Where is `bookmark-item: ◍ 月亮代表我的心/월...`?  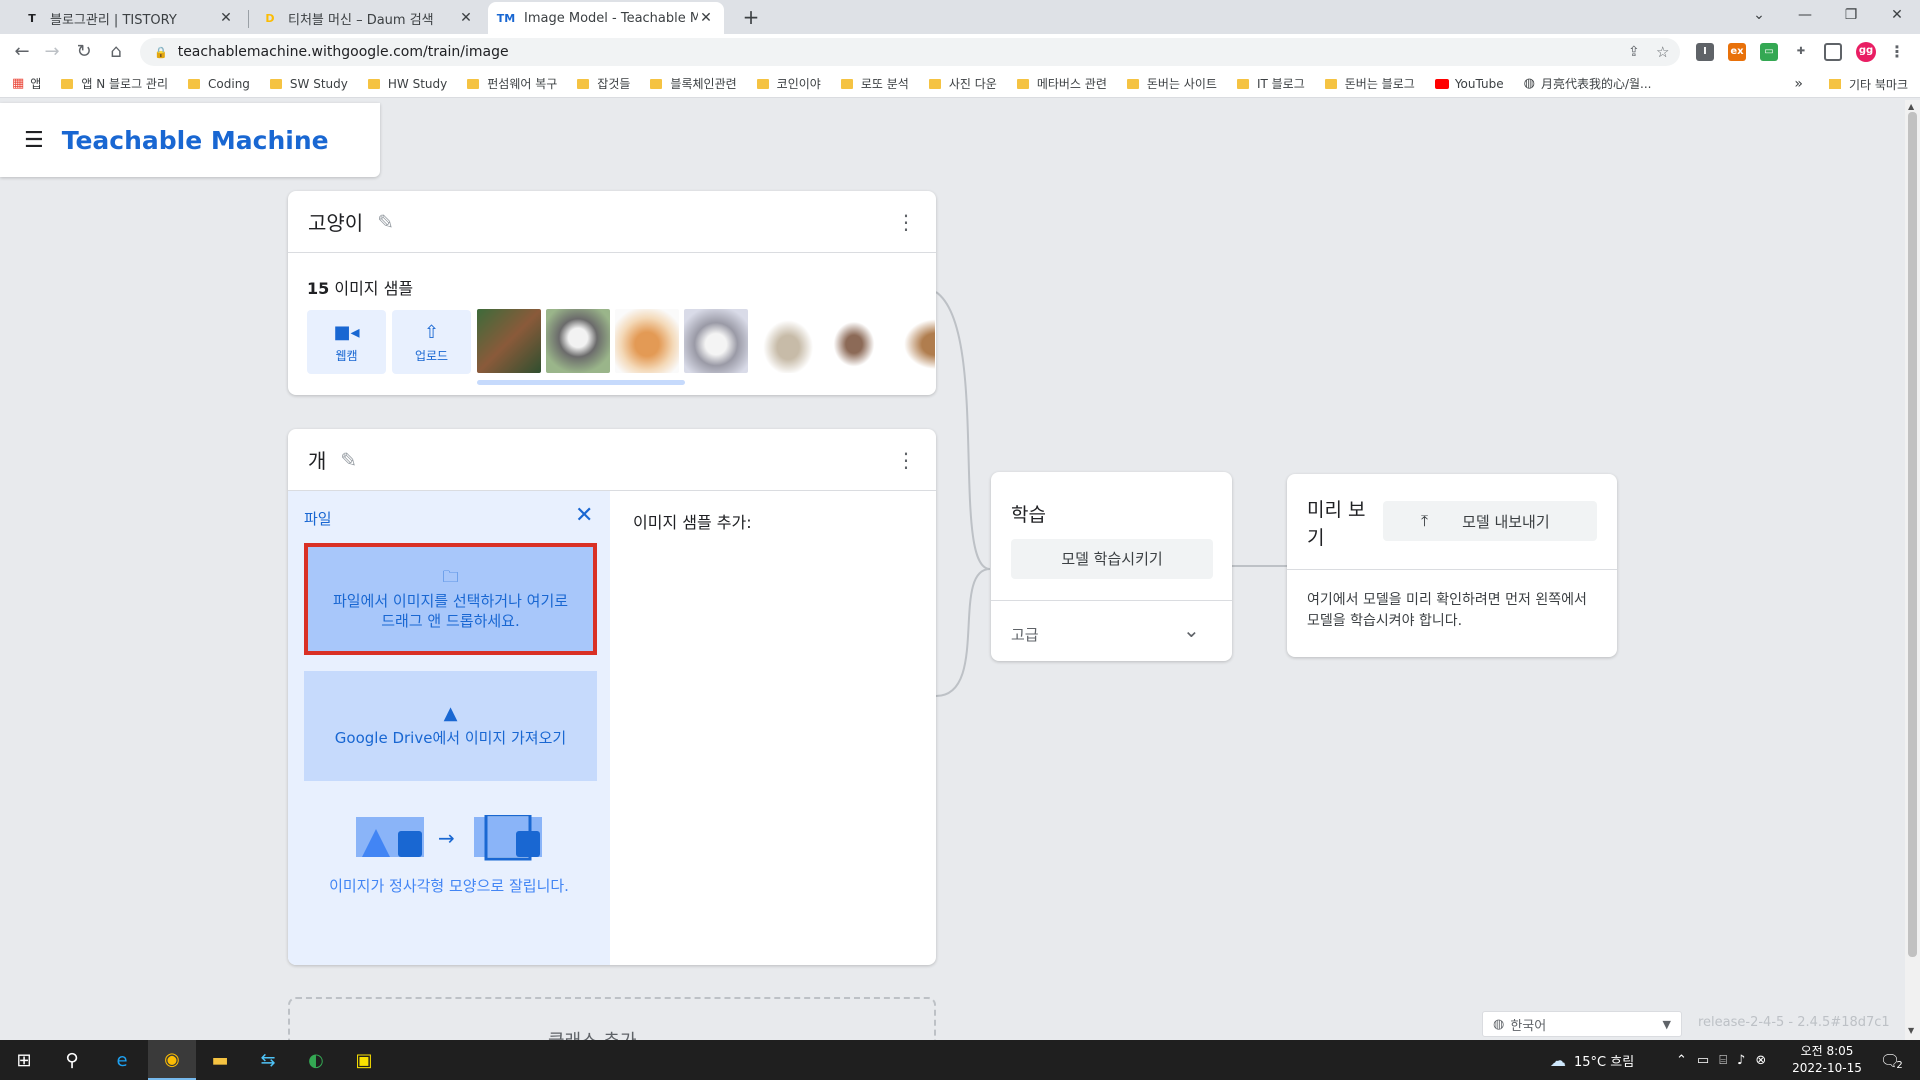
bookmark-item: ◍ 月亮代表我的心/월... is located at coordinates (1588, 83).